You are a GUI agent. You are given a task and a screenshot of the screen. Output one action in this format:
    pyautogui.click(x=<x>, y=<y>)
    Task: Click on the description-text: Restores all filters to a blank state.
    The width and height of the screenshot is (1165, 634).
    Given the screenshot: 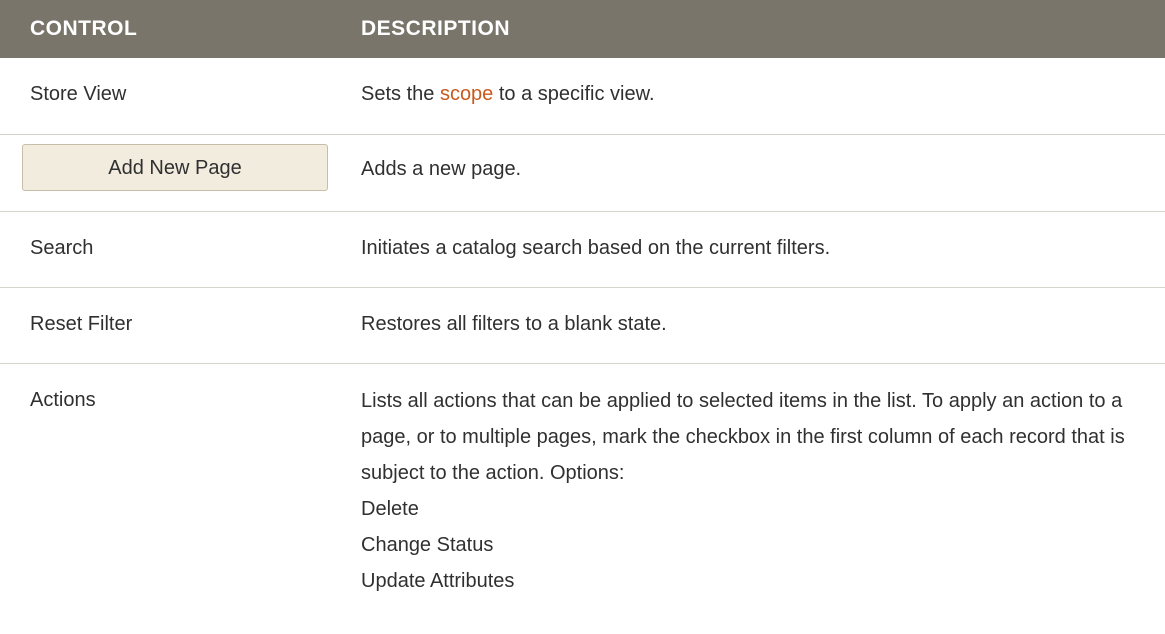 What is the action you would take?
    pyautogui.click(x=514, y=324)
    